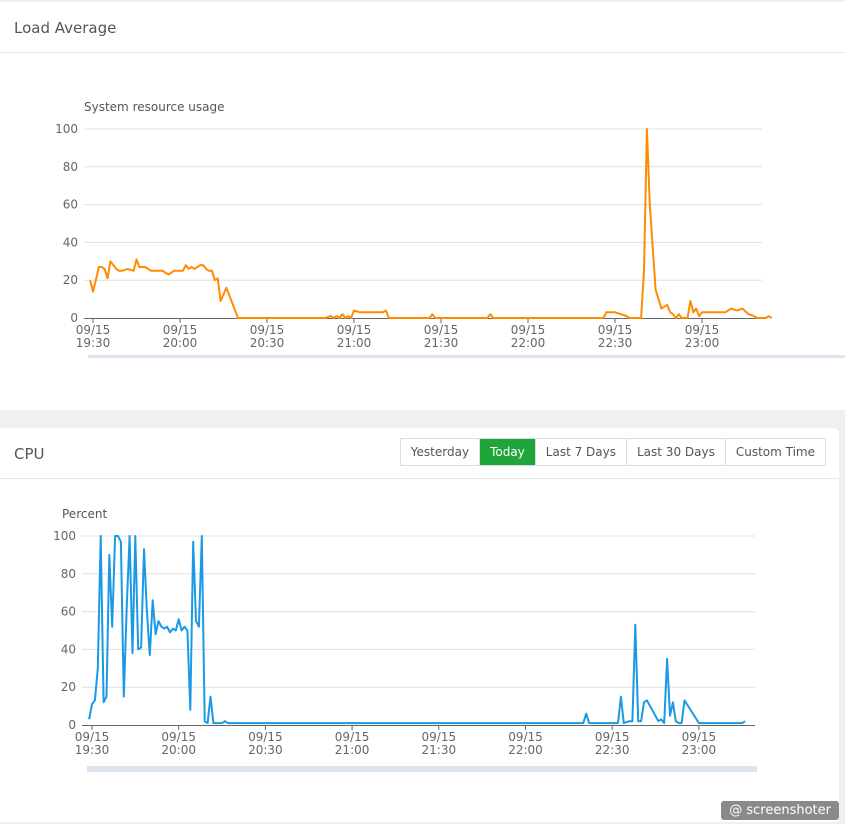 The height and width of the screenshot is (824, 845). Describe the element at coordinates (84, 514) in the screenshot. I see `y-axis-title: Percent` at that location.